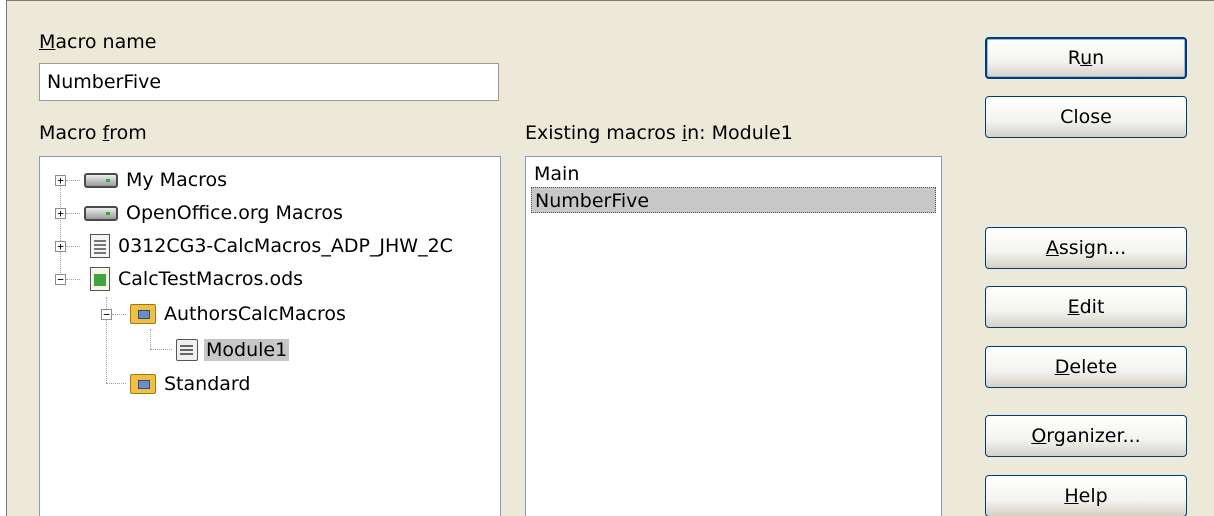  I want to click on expand-my-macros: +, so click(60, 180).